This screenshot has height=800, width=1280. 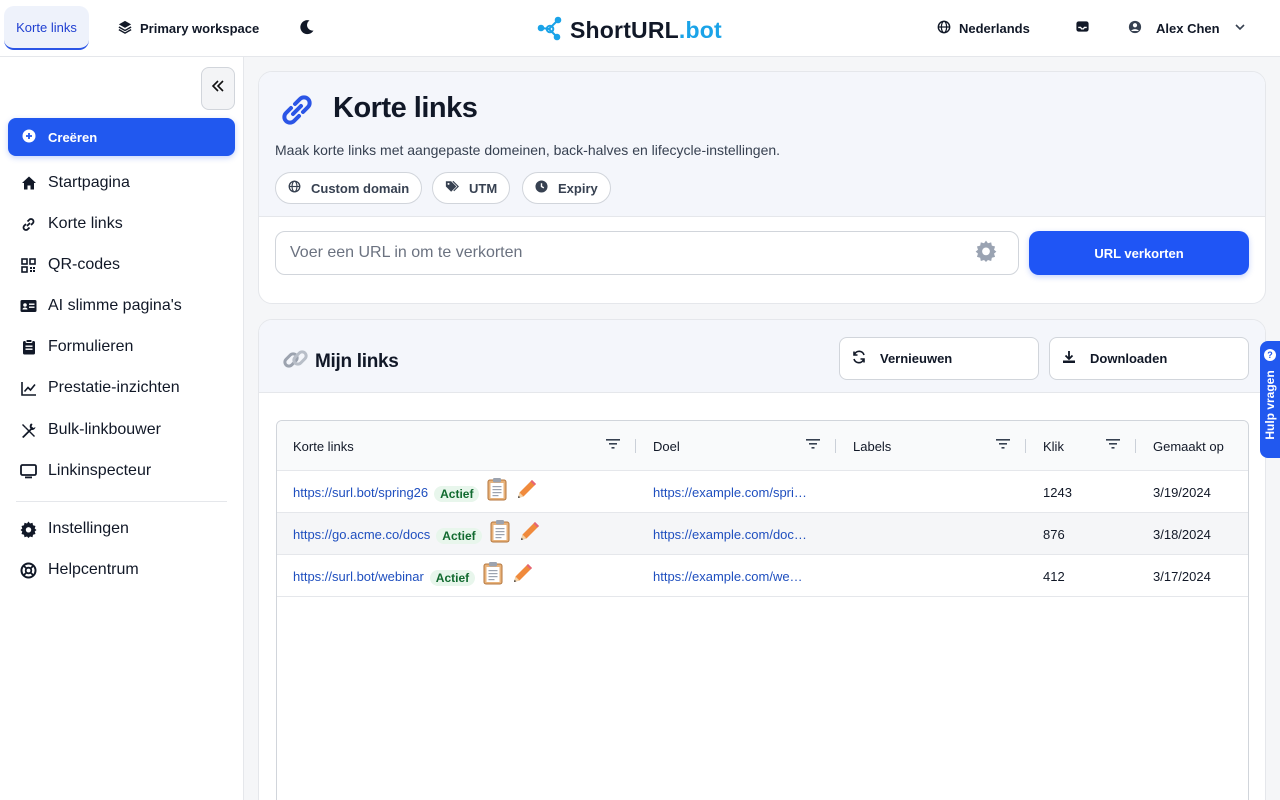 I want to click on workspace-label: Primary workspace, so click(x=200, y=28).